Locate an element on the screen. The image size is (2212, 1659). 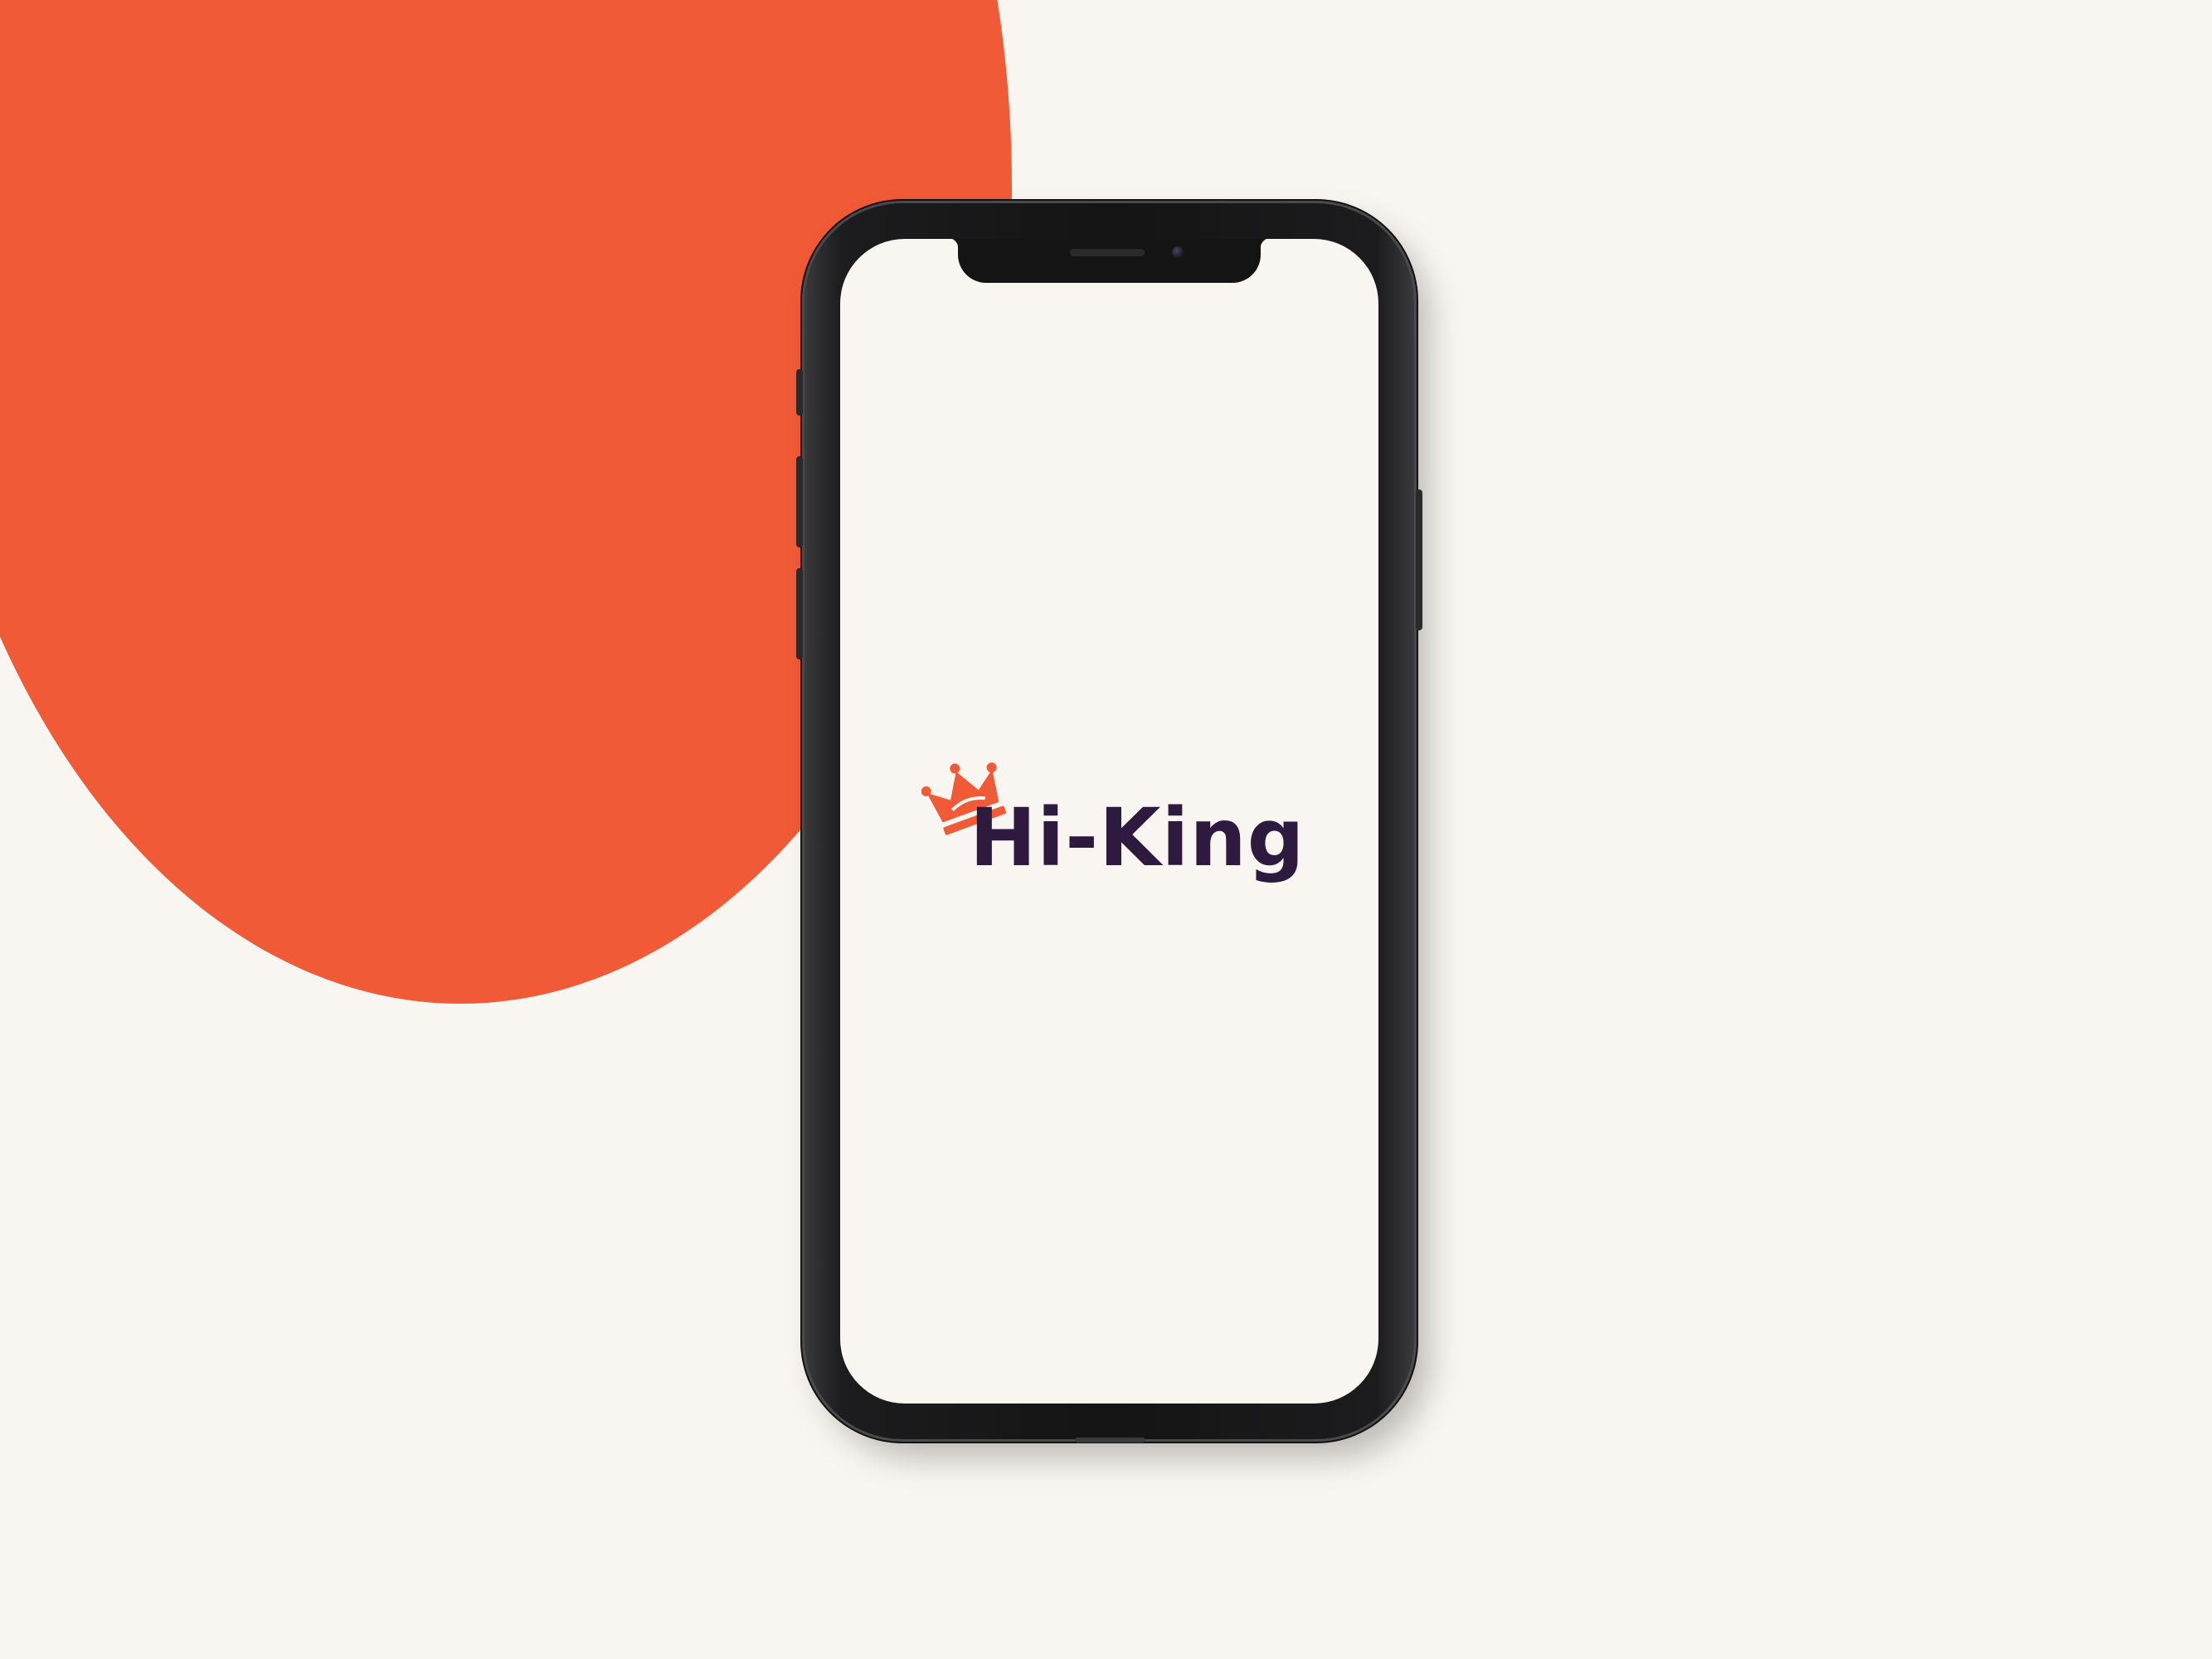
speaker-grille is located at coordinates (1107, 252).